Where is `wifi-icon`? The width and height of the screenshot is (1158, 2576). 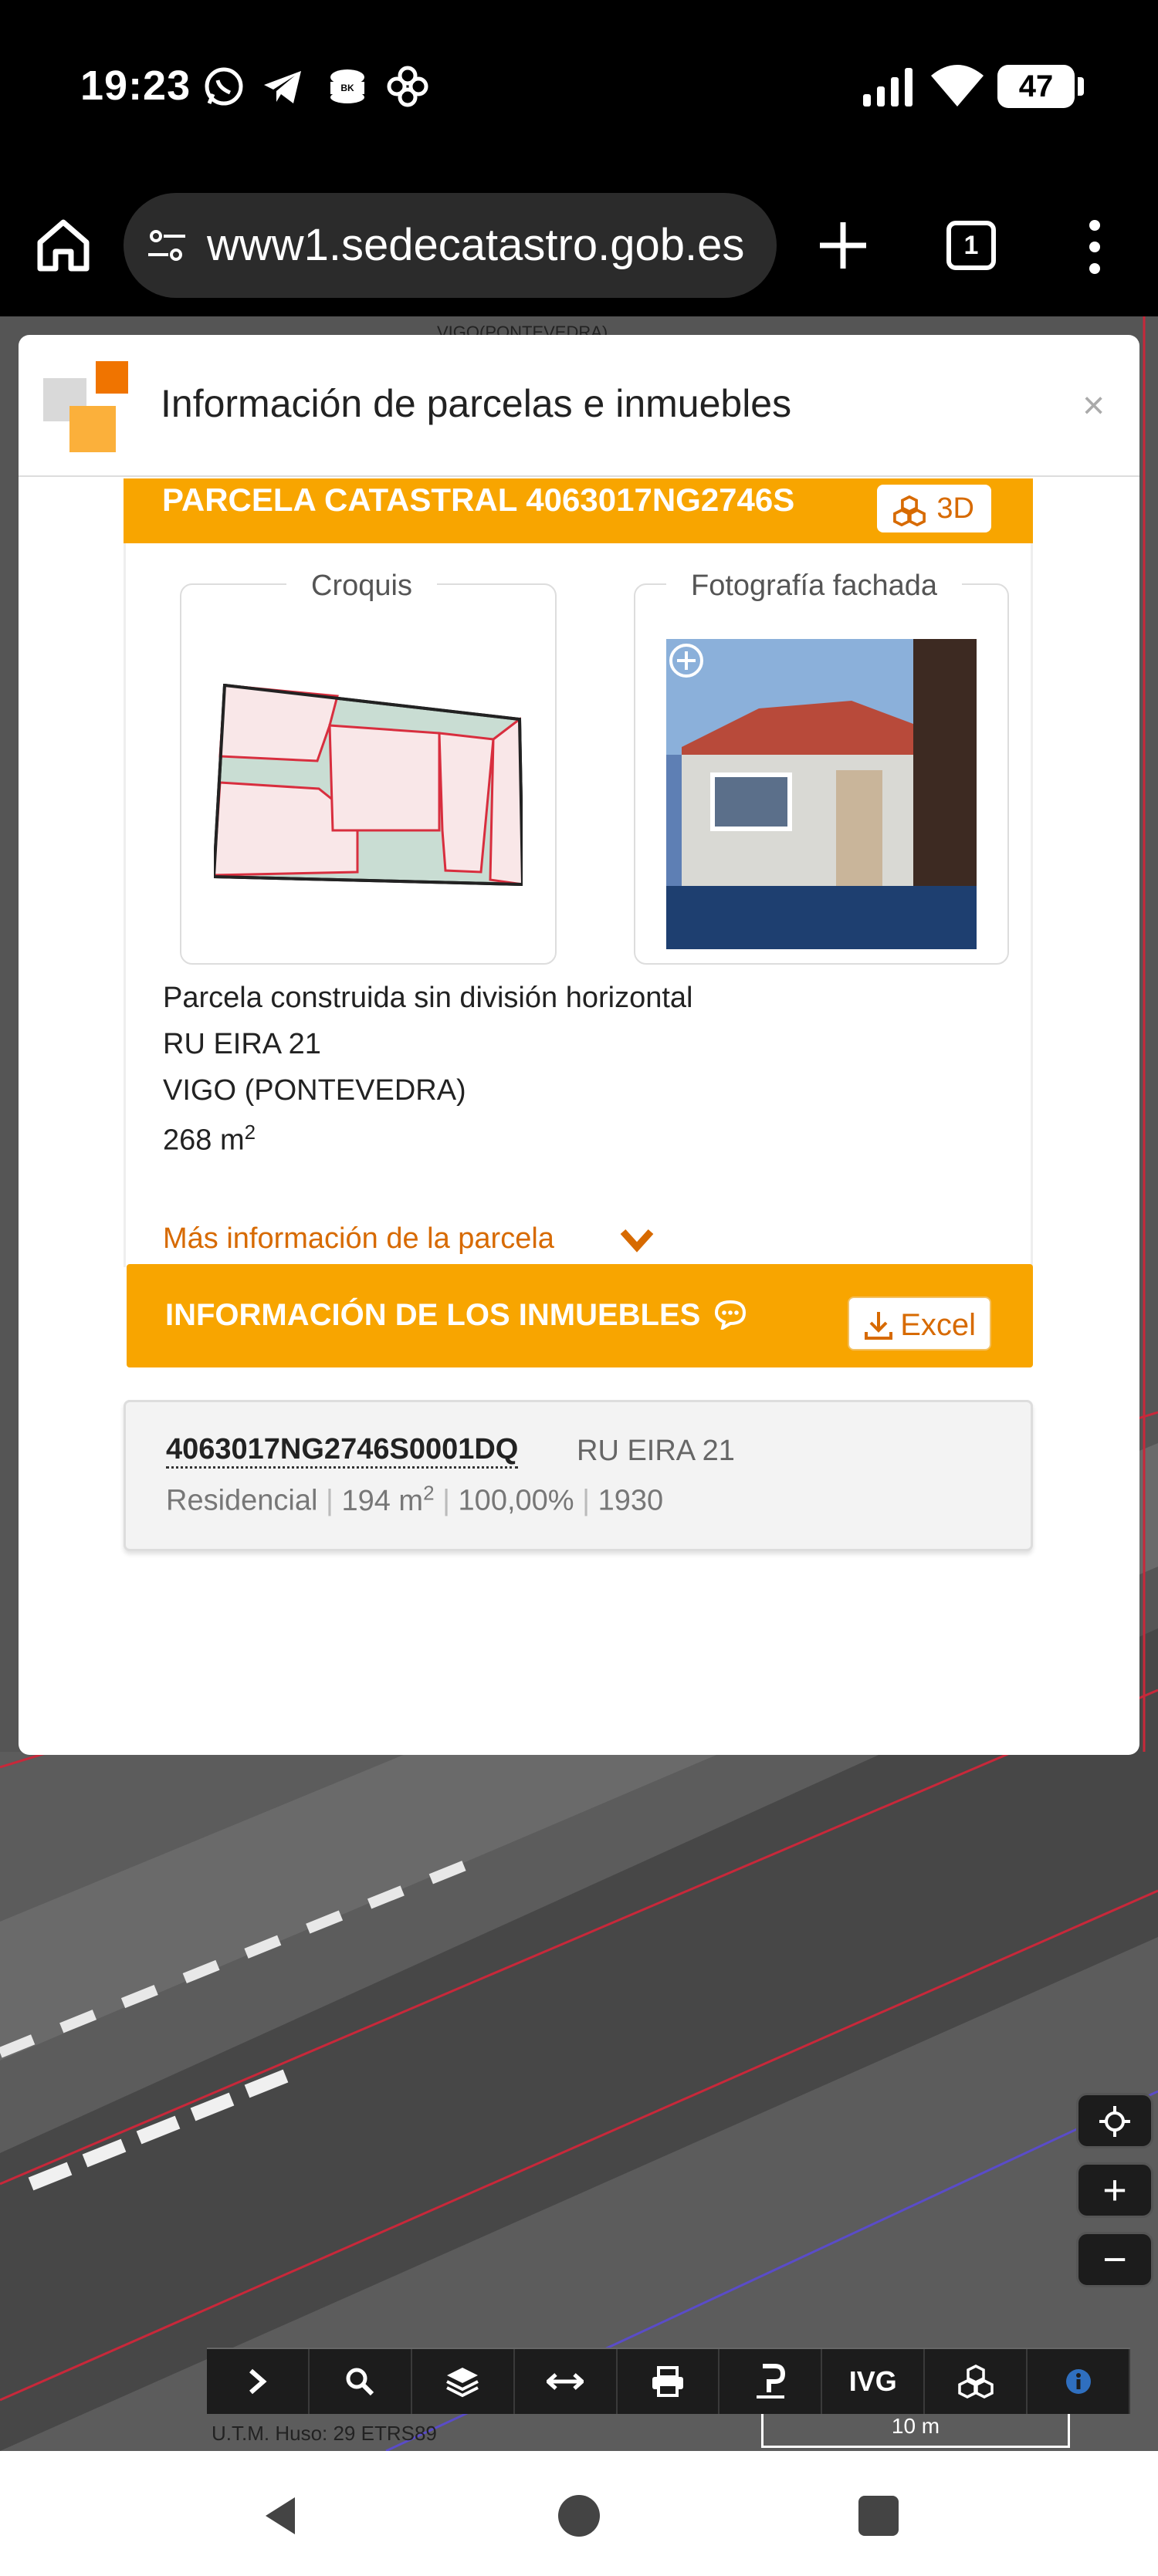 wifi-icon is located at coordinates (957, 85).